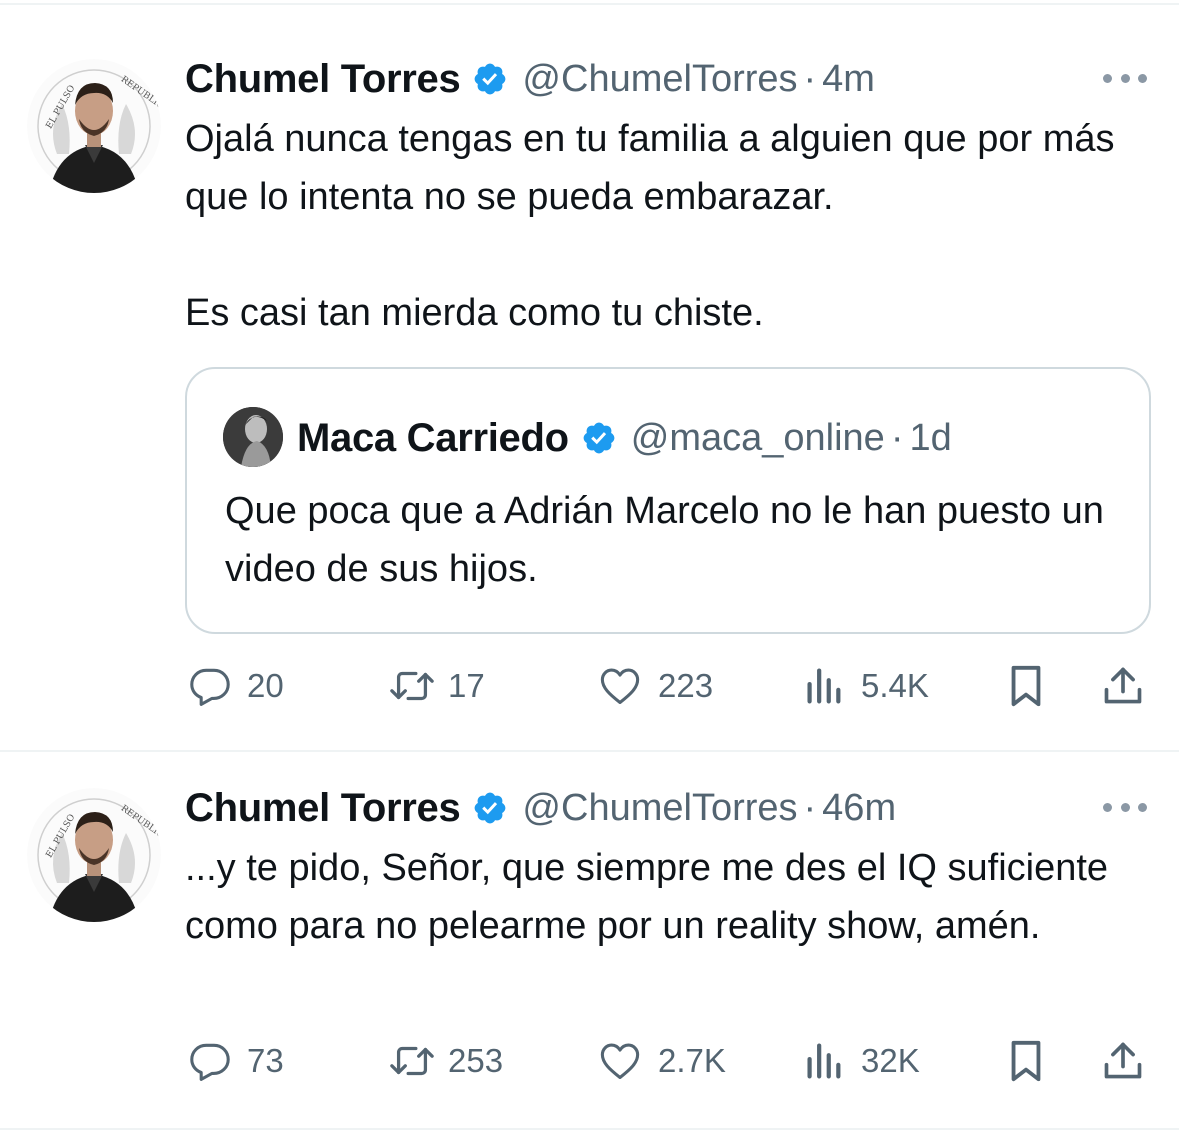  I want to click on reply-count: 20, so click(265, 685).